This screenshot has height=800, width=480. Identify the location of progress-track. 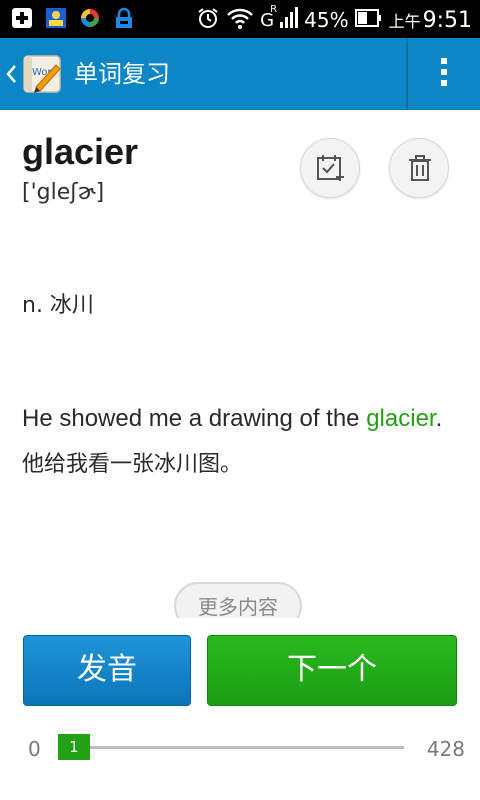
(231, 747).